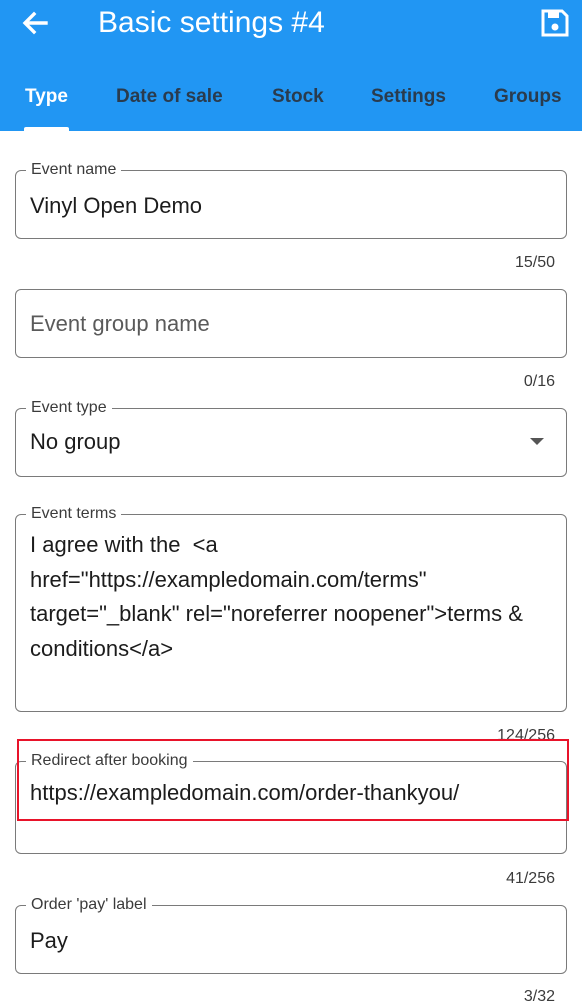  What do you see at coordinates (116, 205) in the screenshot?
I see `event-name-value: Vinyl Open Demo` at bounding box center [116, 205].